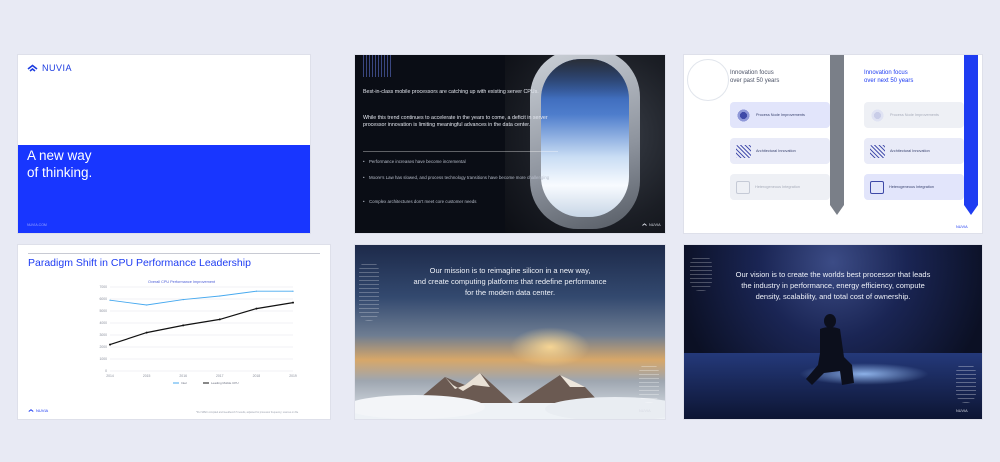 This screenshot has width=1000, height=462. What do you see at coordinates (830, 349) in the screenshot?
I see `kneeling-person-silhouette` at bounding box center [830, 349].